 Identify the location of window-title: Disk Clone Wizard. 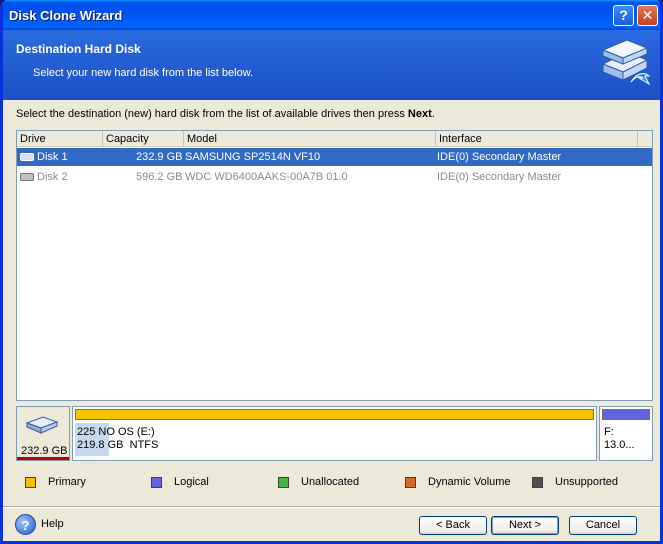
(66, 15).